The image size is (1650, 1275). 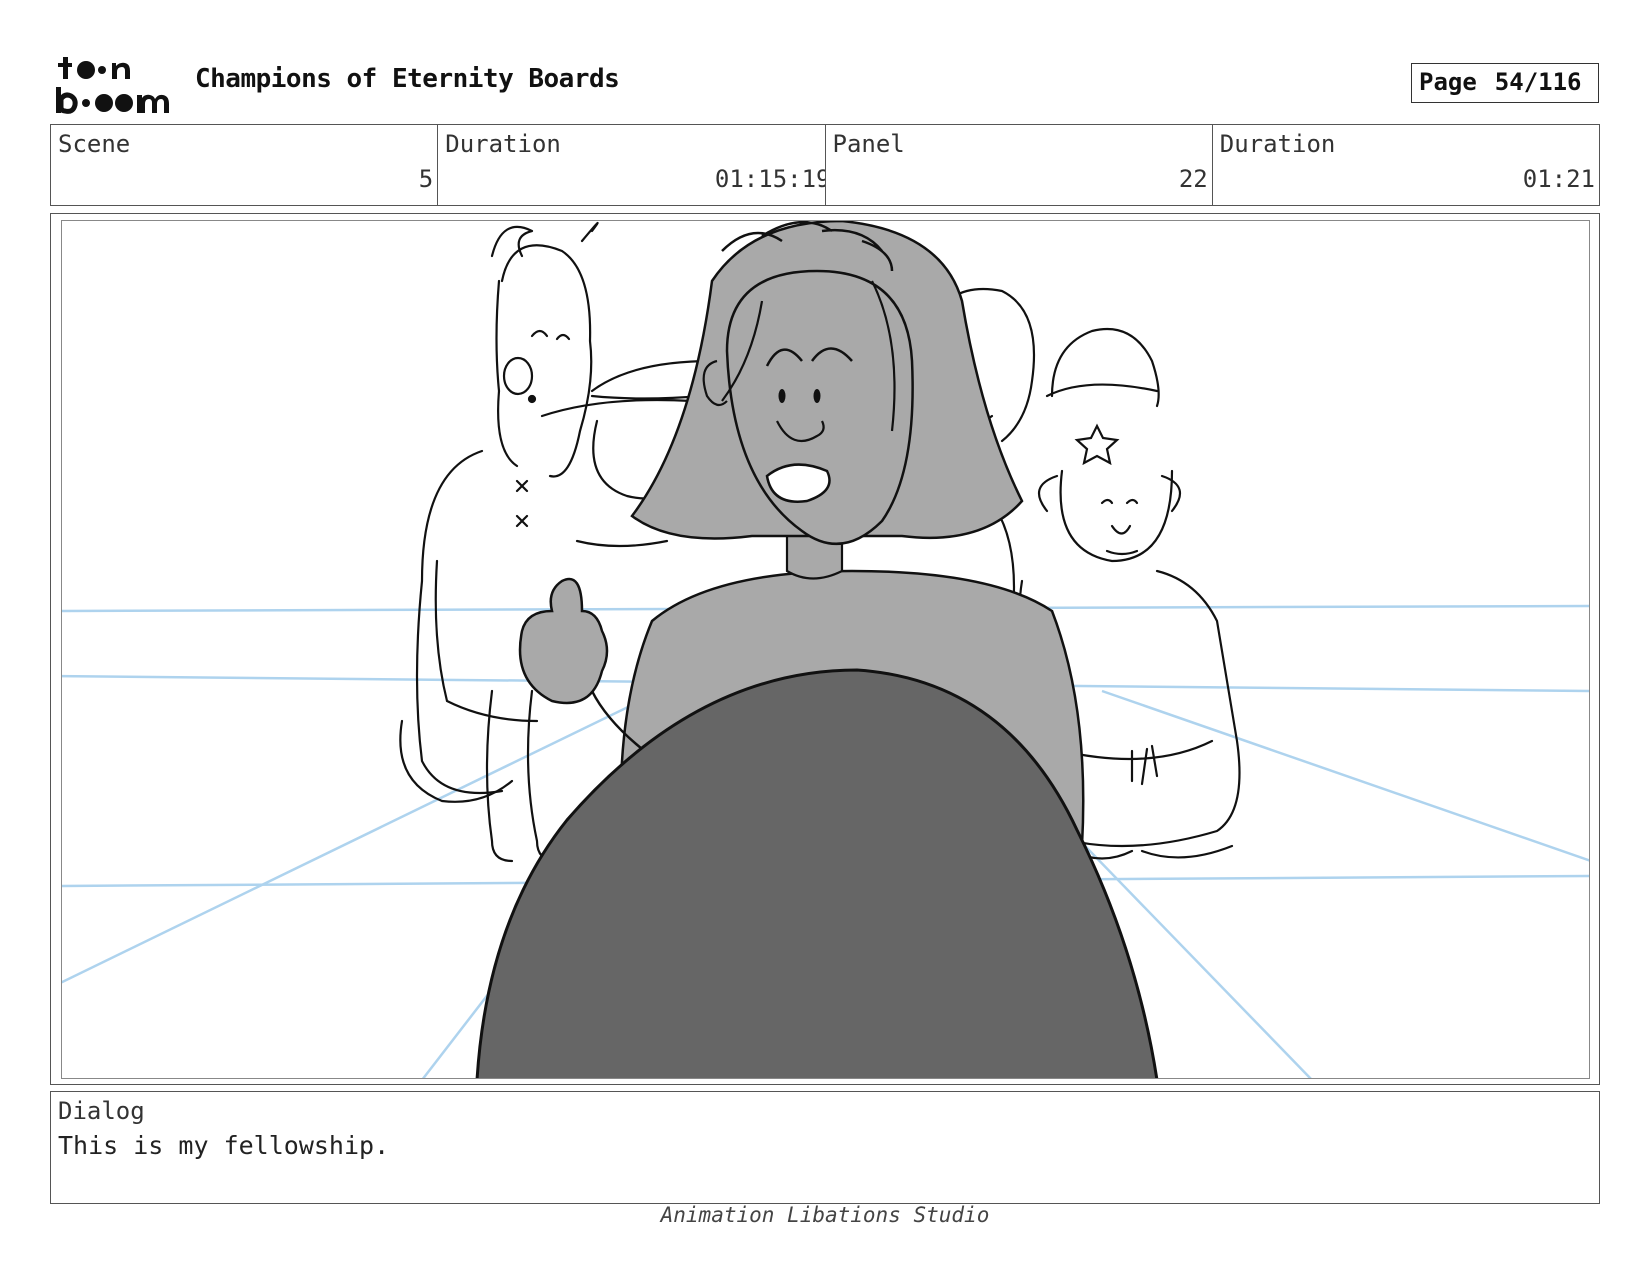 What do you see at coordinates (1019, 165) in the screenshot?
I see `panel-cell: Panel 22` at bounding box center [1019, 165].